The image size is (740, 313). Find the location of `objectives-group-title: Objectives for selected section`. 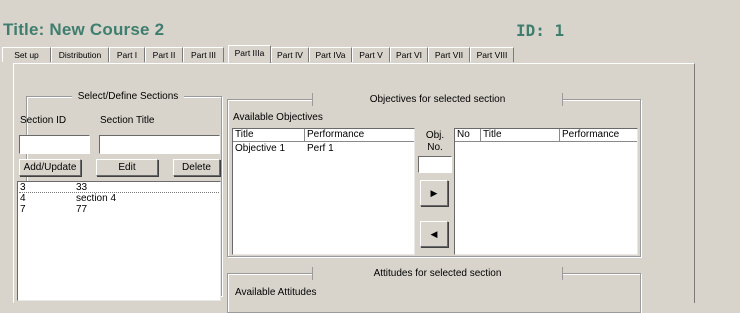

objectives-group-title: Objectives for selected section is located at coordinates (437, 99).